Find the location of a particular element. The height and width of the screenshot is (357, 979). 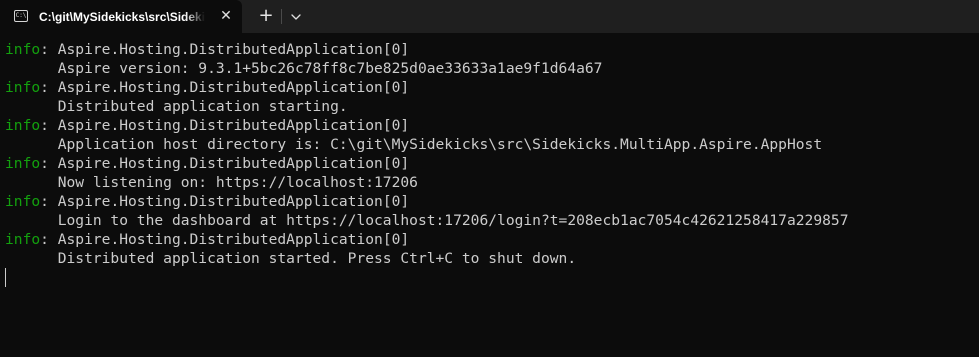

close-icon: ✕ is located at coordinates (226, 16).